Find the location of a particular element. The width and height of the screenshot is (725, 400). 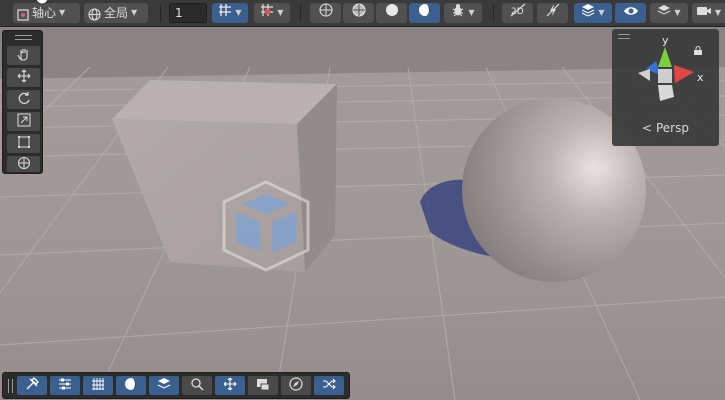

shuffle-overlay-button is located at coordinates (329, 385).